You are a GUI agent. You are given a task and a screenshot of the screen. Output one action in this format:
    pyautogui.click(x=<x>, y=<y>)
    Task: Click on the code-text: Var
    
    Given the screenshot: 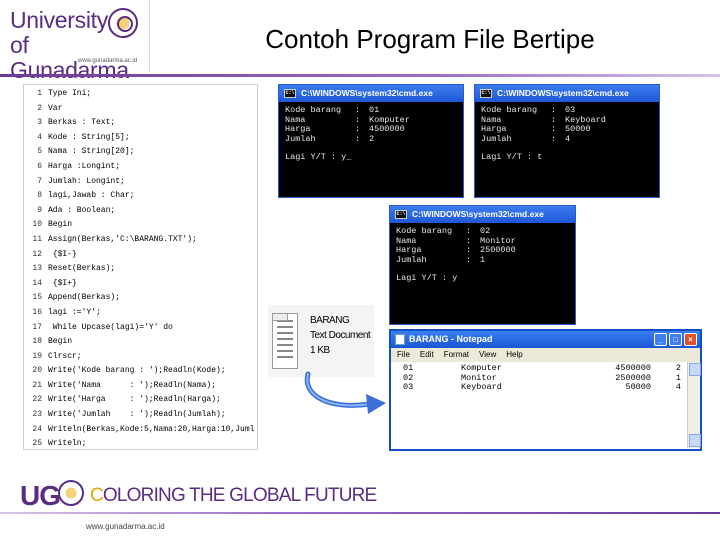 What is the action you would take?
    pyautogui.click(x=55, y=108)
    